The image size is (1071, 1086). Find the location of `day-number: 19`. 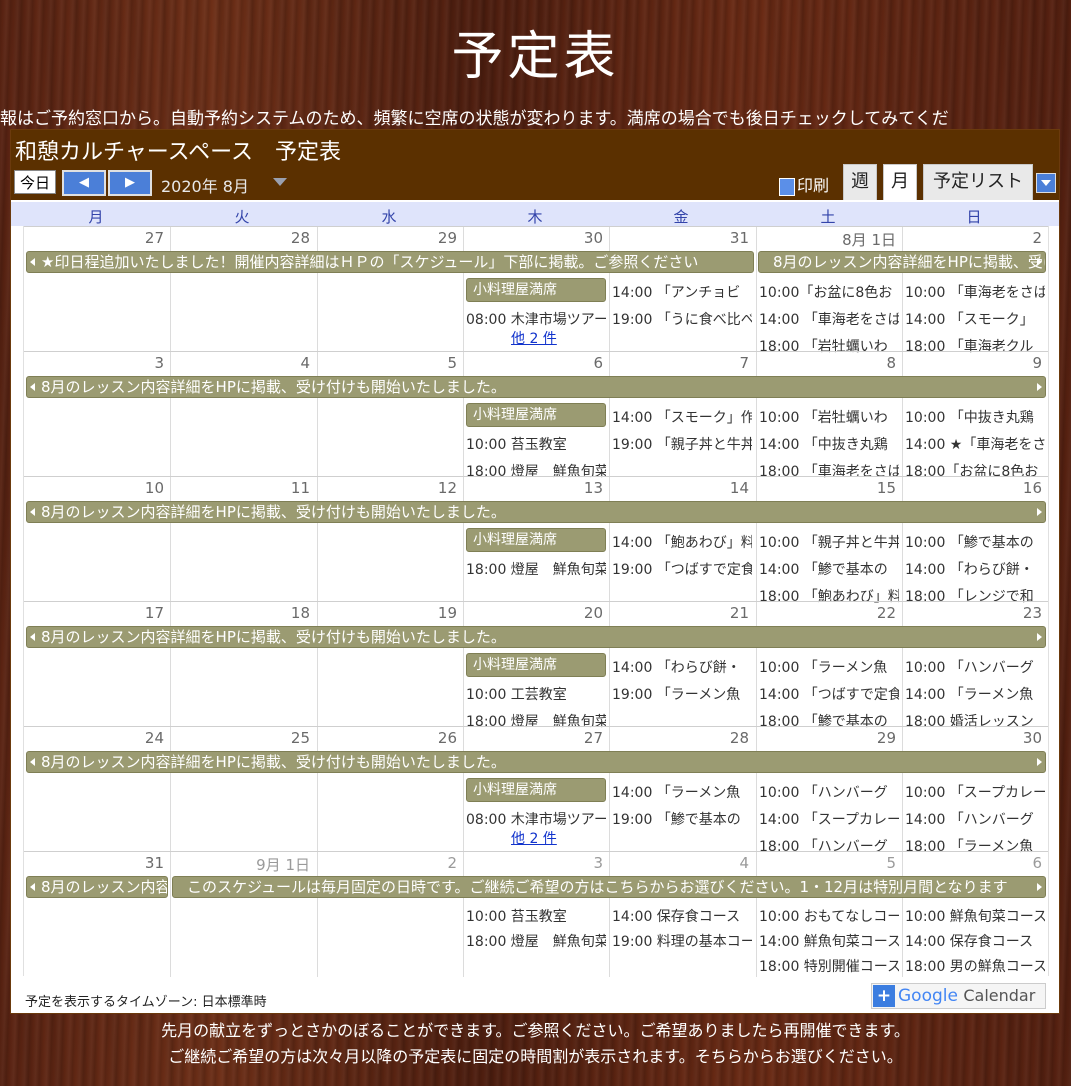

day-number: 19 is located at coordinates (387, 613).